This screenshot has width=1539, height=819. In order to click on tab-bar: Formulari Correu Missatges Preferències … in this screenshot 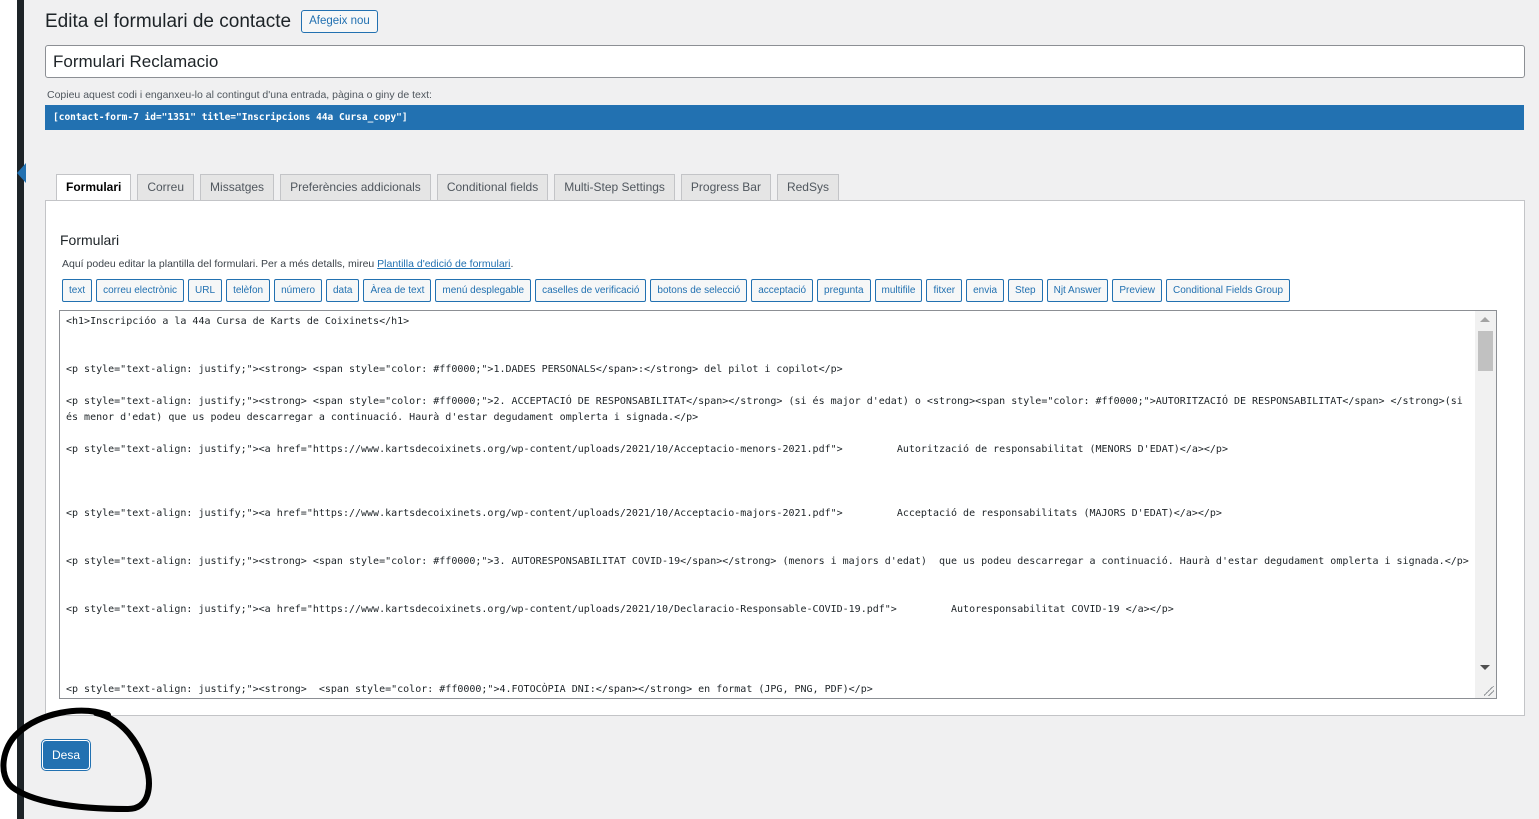, I will do `click(447, 188)`.